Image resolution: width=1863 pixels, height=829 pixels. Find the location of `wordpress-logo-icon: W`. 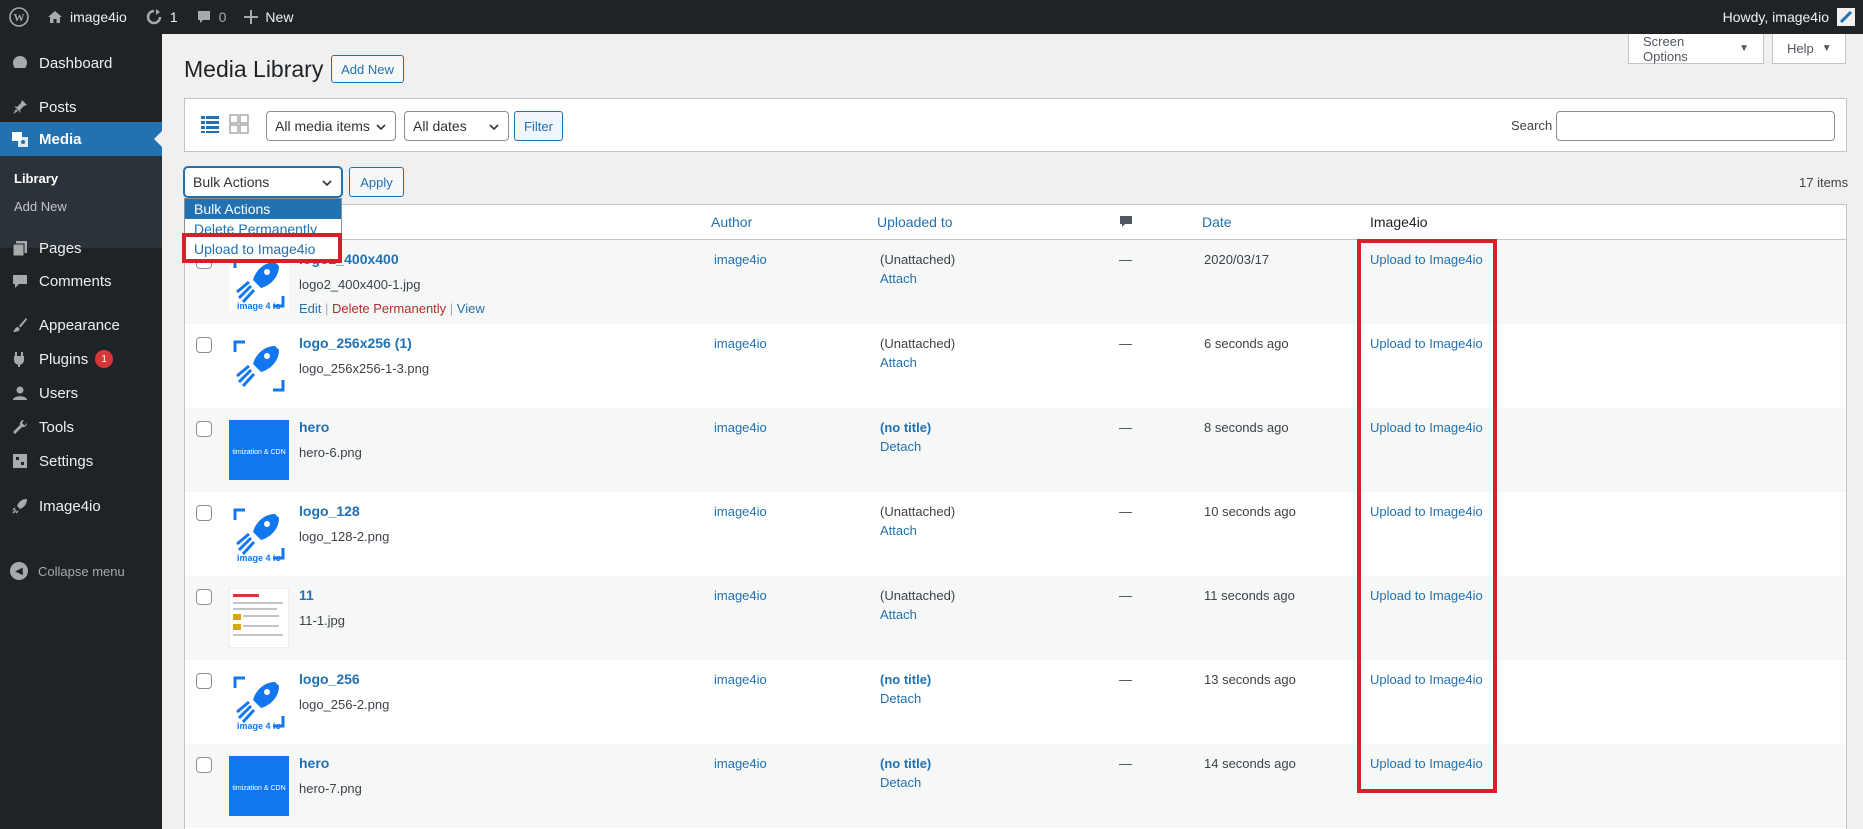

wordpress-logo-icon: W is located at coordinates (19, 17).